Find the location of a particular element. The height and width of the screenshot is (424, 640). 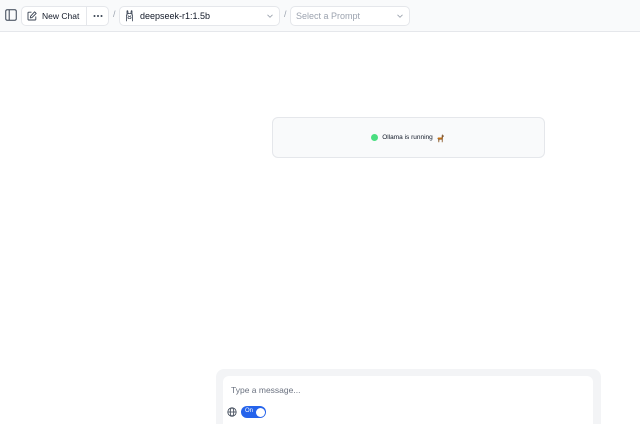

ollama-status-card: Ollama is running is located at coordinates (408, 137).